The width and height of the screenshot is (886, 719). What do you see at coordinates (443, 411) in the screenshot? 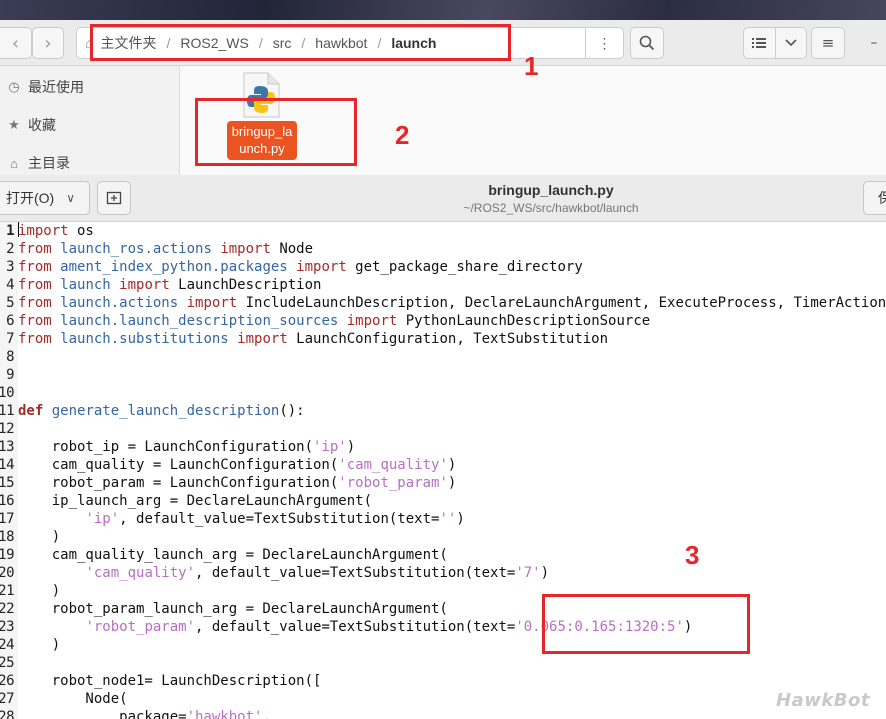
I see `code-line: 11 def generate_launch_description():` at bounding box center [443, 411].